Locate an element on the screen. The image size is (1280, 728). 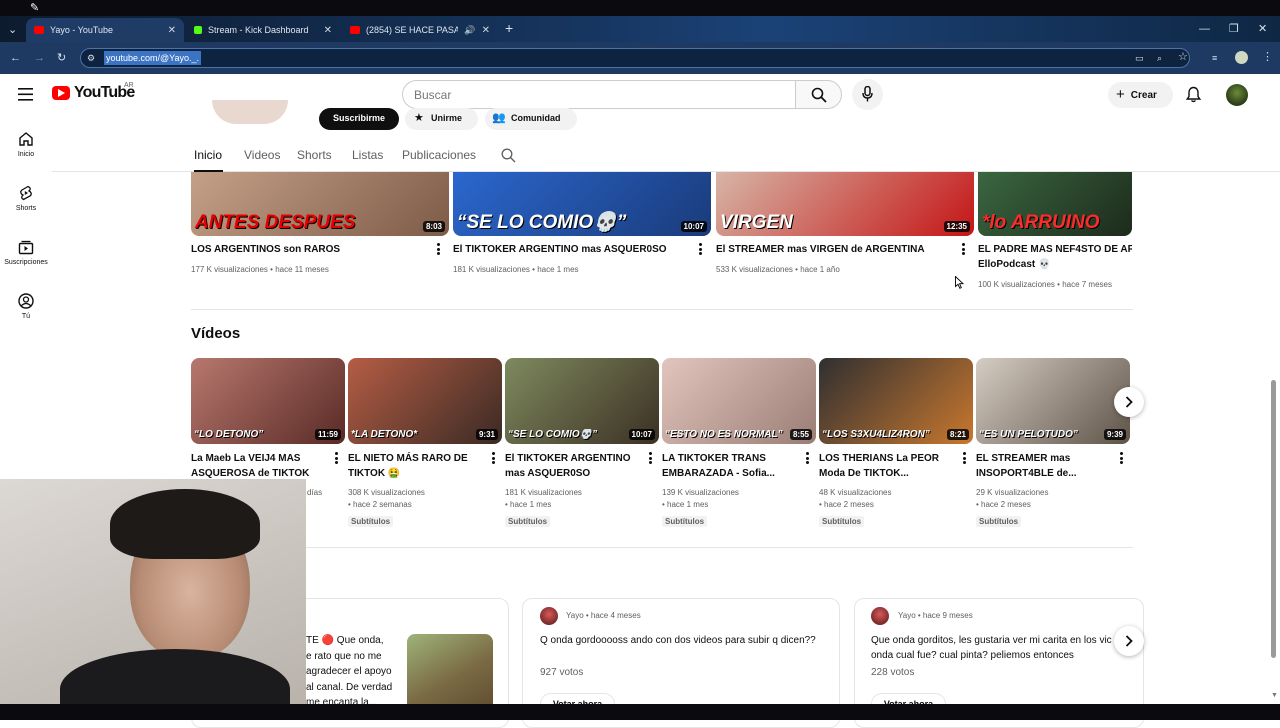
sidebar-item-tu: Tú is located at coordinates (26, 306).